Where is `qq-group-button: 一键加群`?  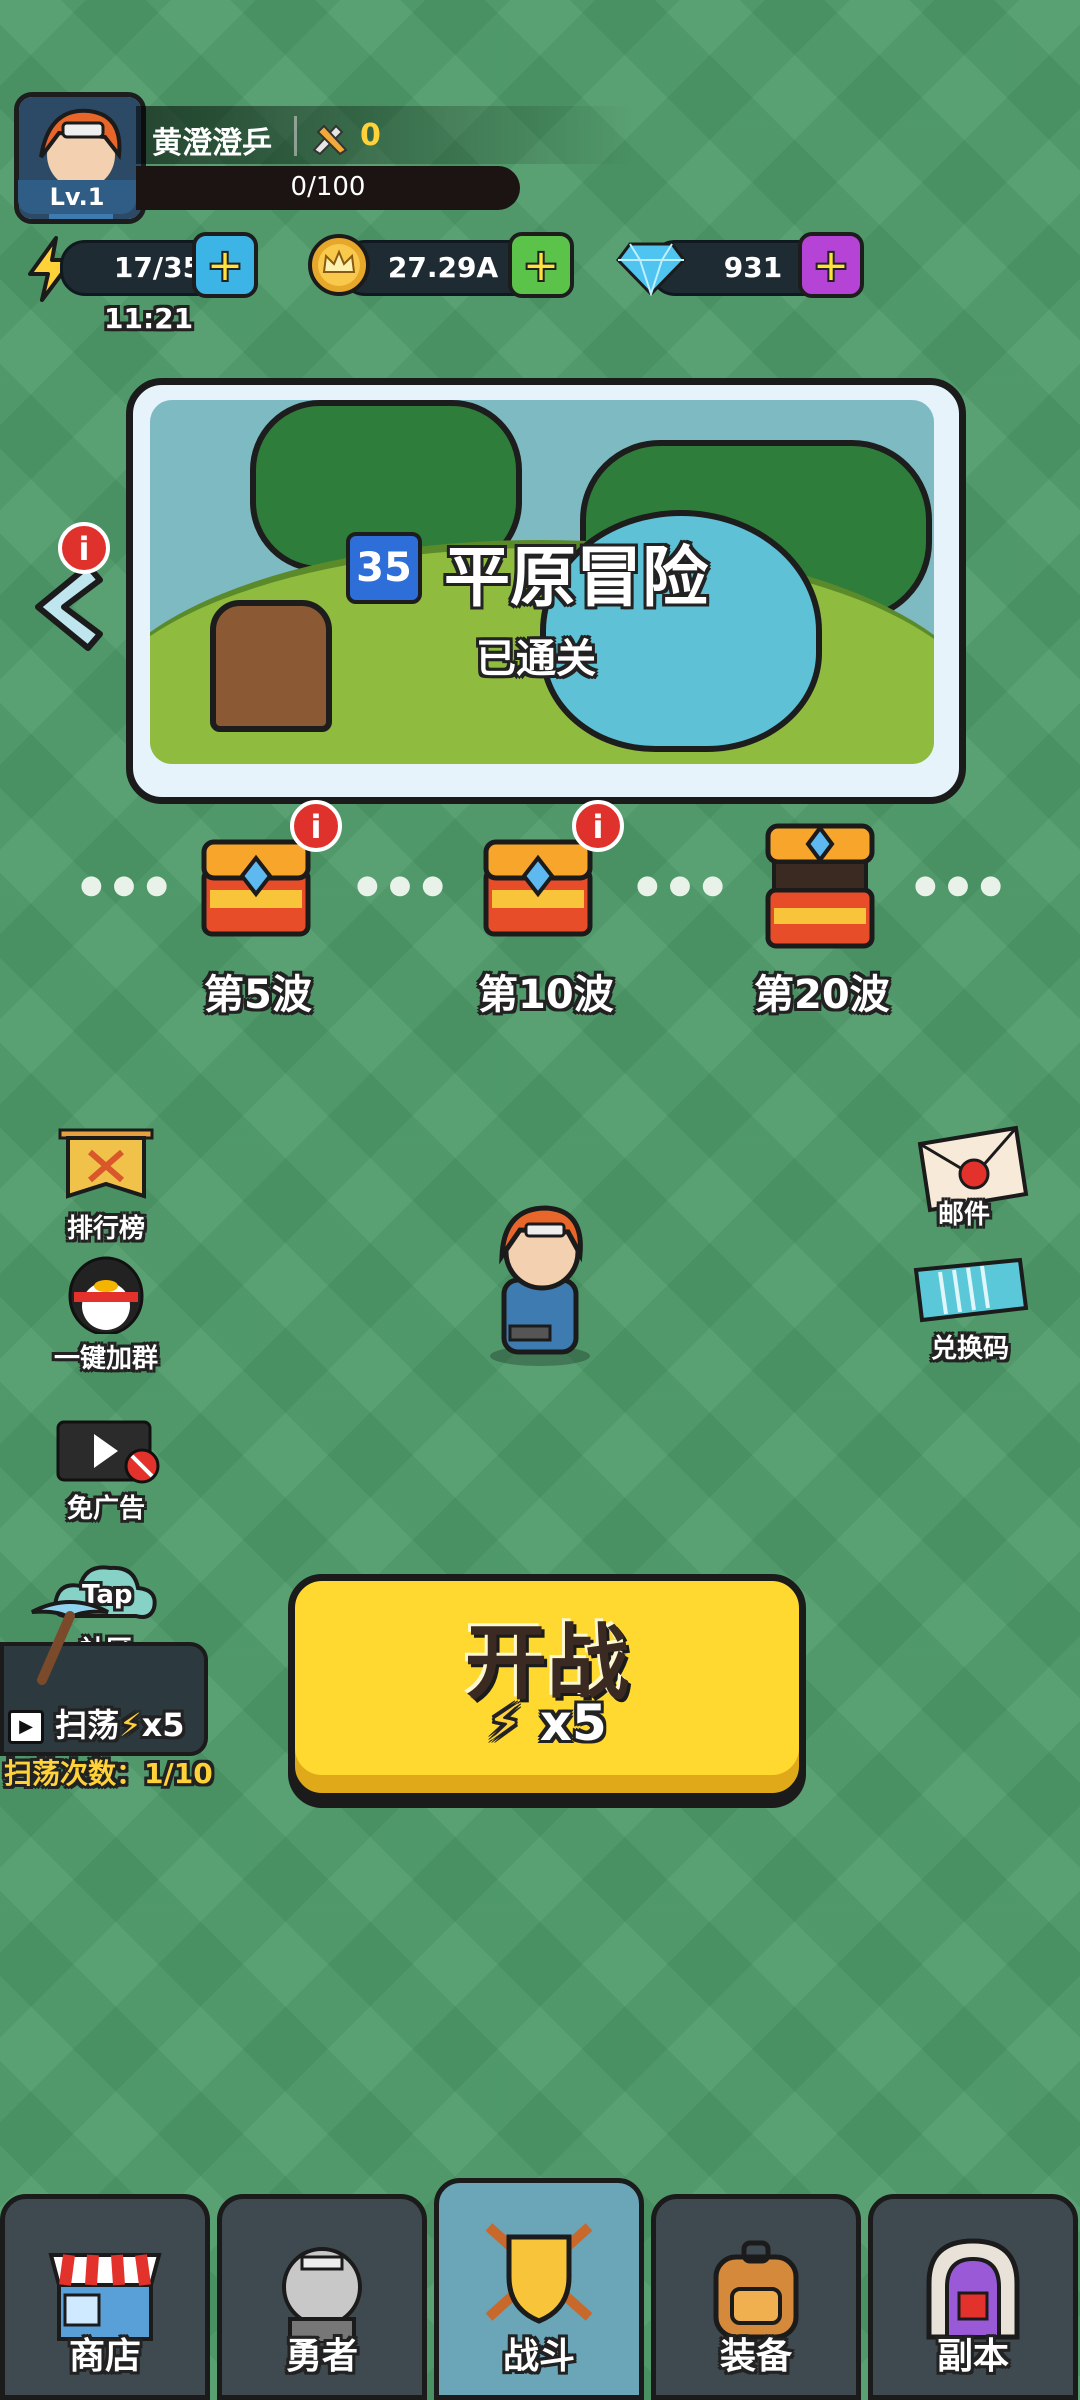
qq-group-button: 一键加群 is located at coordinates (106, 1311).